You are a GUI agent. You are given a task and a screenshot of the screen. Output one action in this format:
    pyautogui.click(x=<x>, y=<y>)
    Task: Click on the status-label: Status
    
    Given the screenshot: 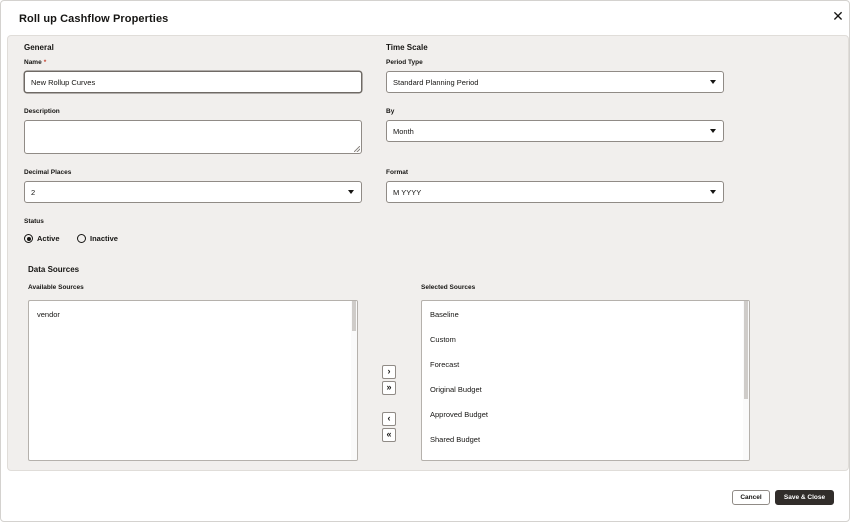 What is the action you would take?
    pyautogui.click(x=34, y=221)
    